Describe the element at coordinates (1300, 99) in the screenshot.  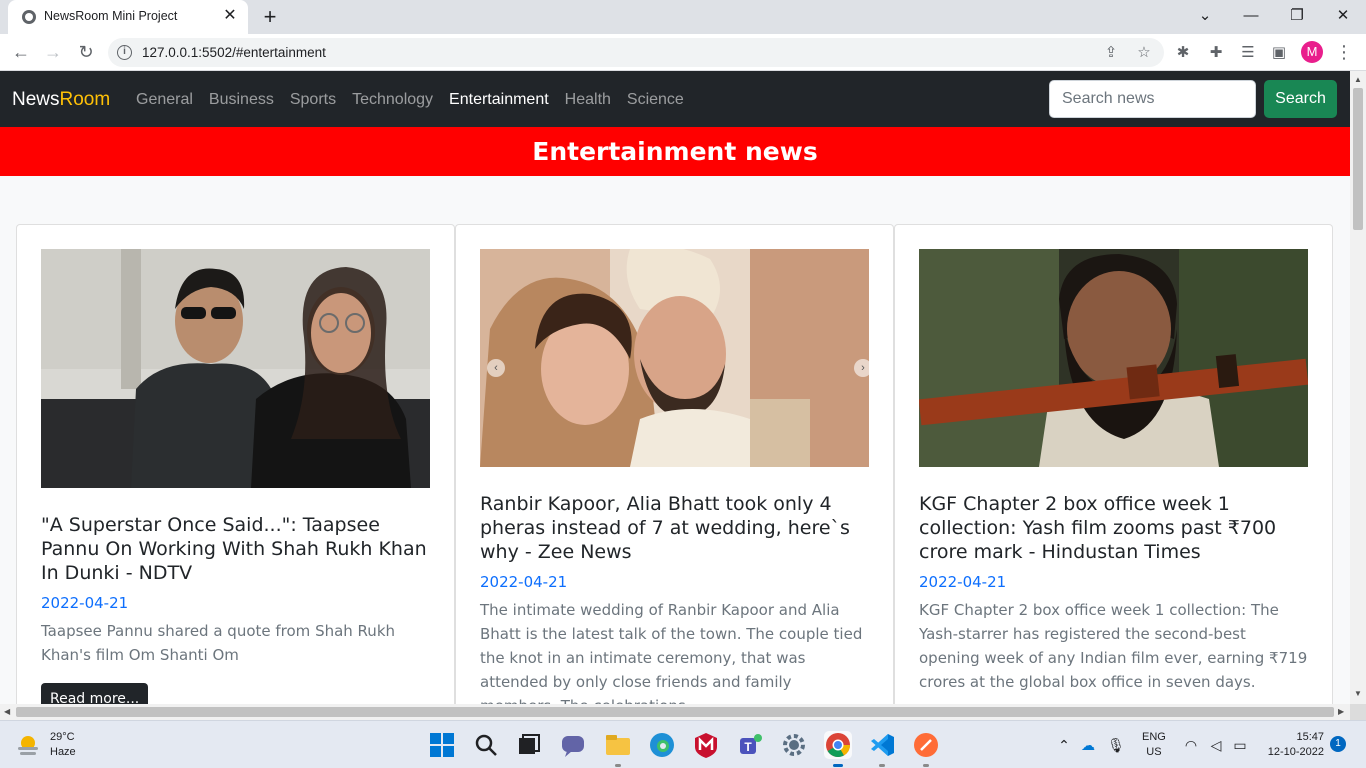
I see `search-button: Search` at that location.